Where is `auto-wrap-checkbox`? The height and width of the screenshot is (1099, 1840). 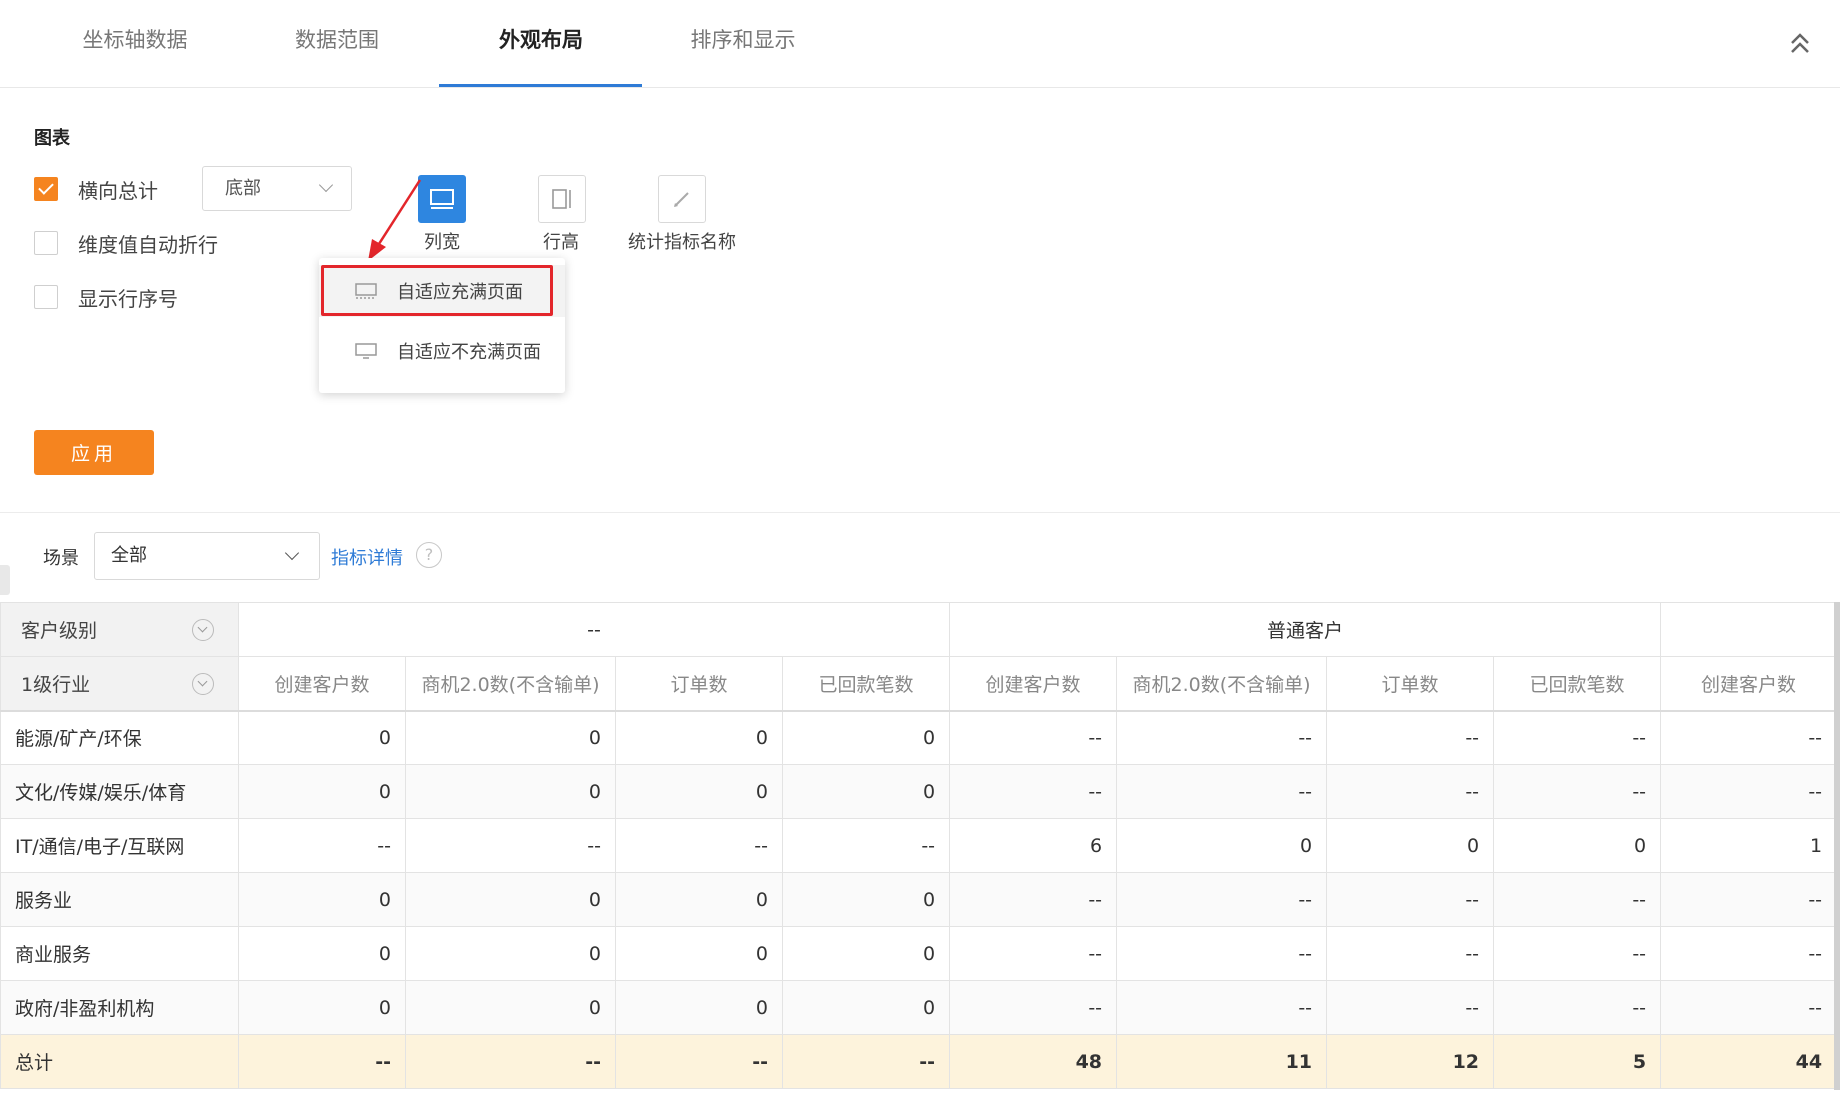 auto-wrap-checkbox is located at coordinates (46, 243).